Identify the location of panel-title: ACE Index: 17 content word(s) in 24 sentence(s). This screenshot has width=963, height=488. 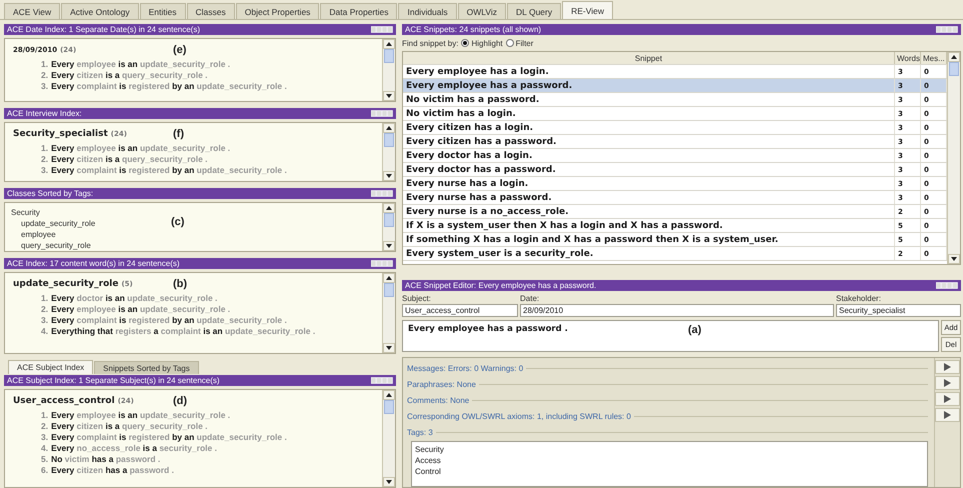
(93, 263).